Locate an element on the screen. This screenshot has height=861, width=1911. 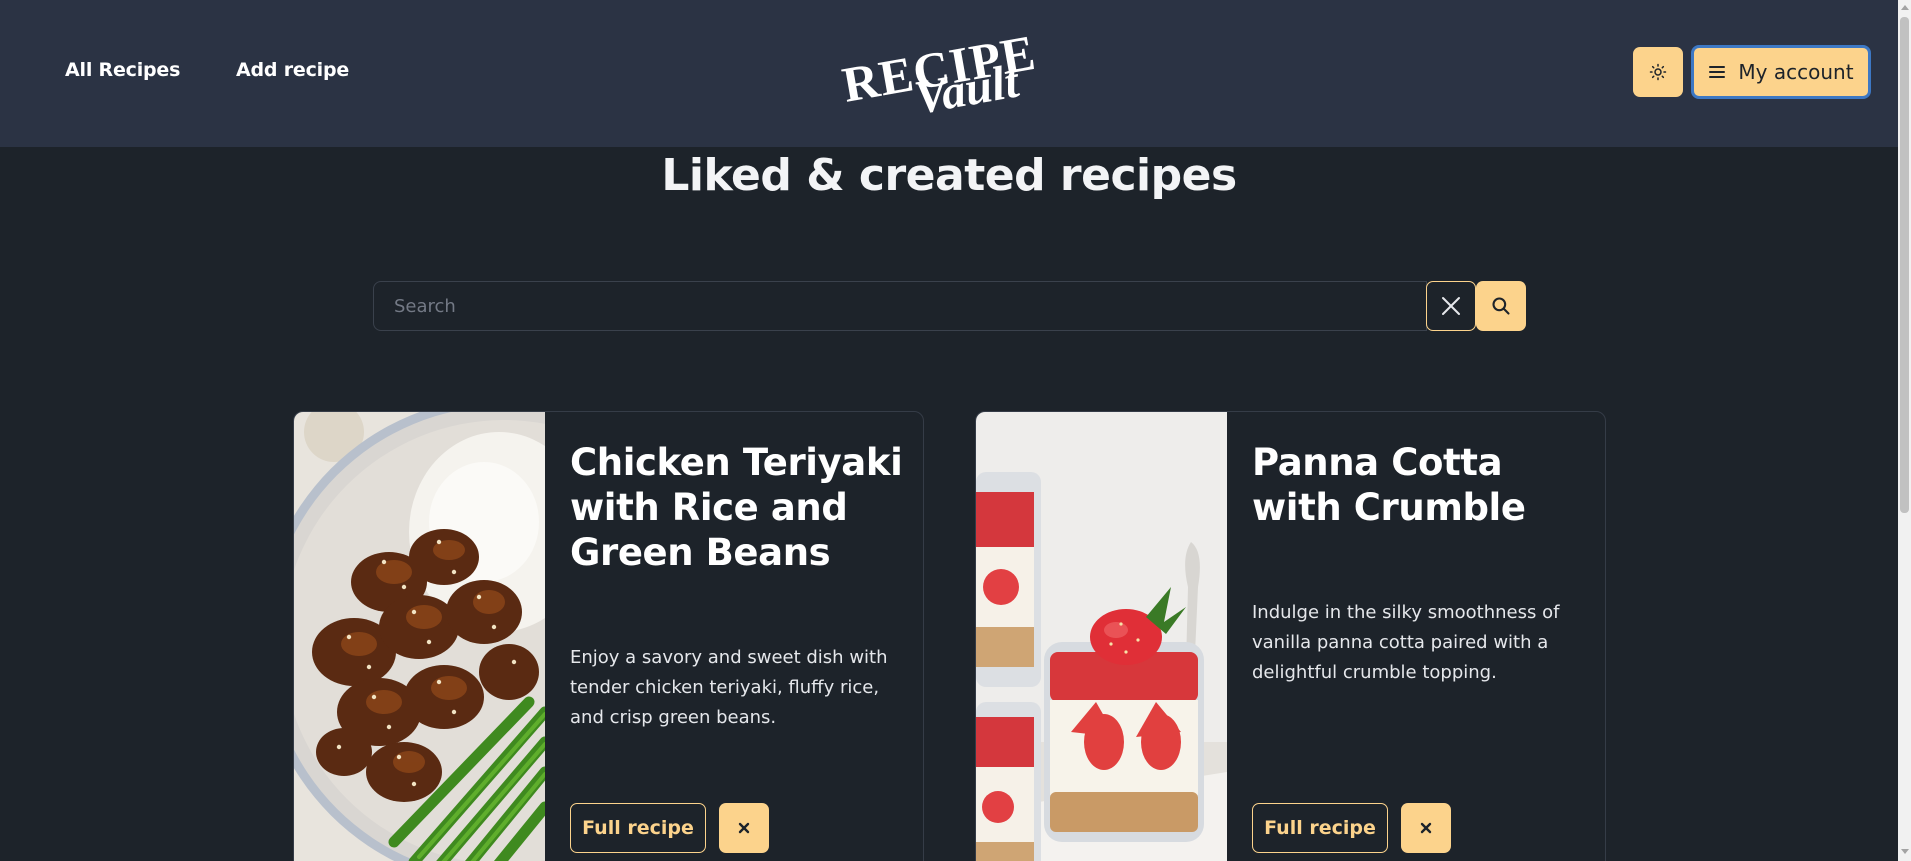
search-button is located at coordinates (1501, 306).